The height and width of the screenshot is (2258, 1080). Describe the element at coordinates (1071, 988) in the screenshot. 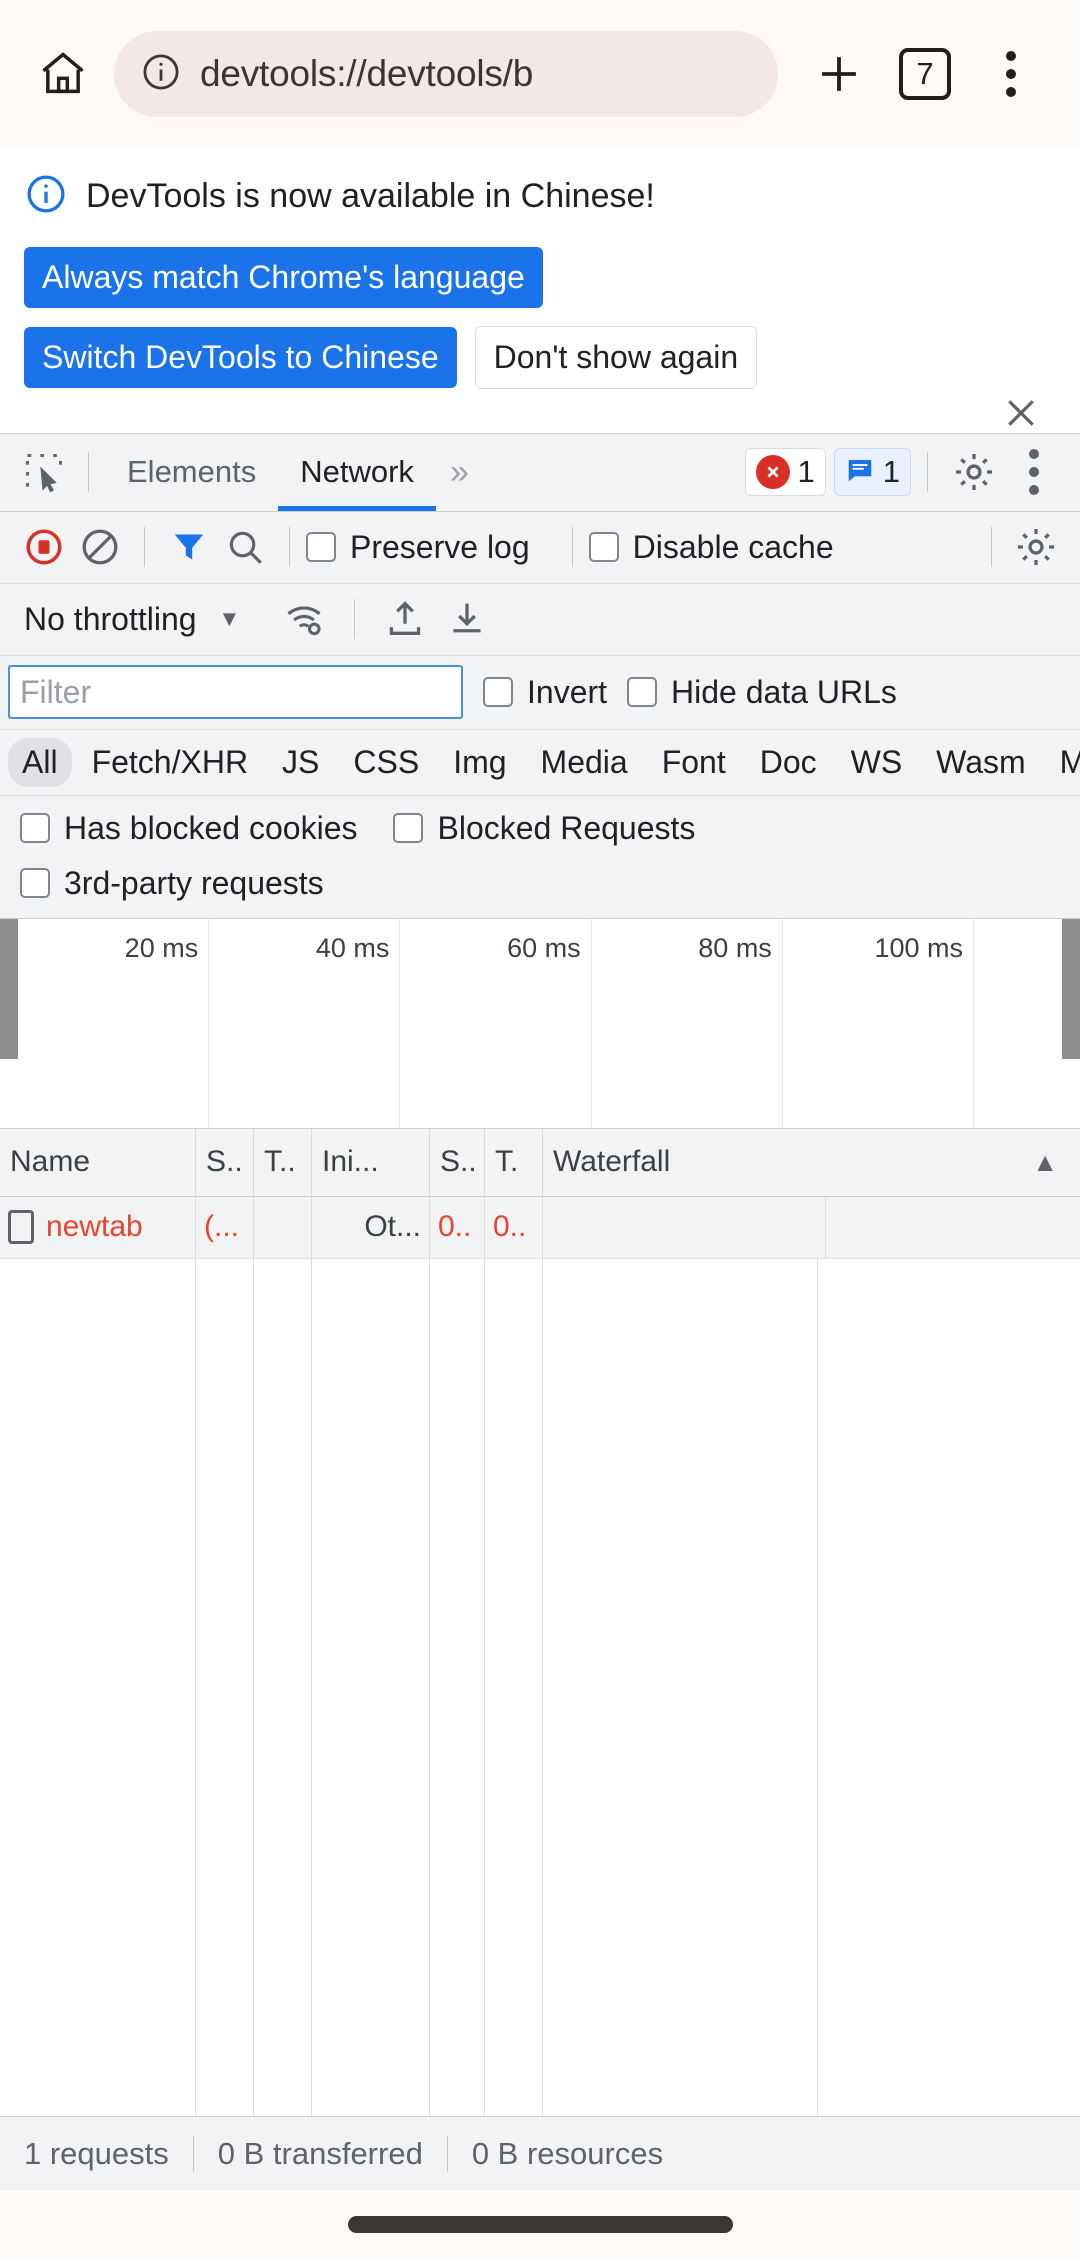

I see `overview-right-handle` at that location.